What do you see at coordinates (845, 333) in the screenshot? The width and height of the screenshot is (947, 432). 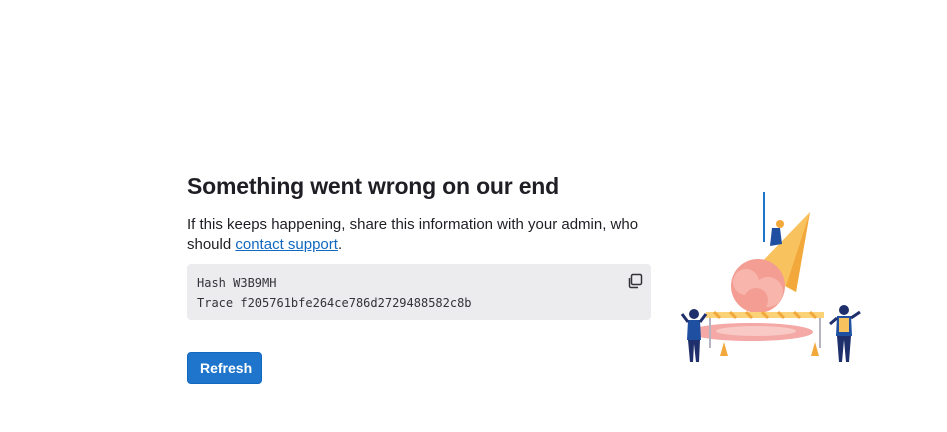 I see `worker-right` at bounding box center [845, 333].